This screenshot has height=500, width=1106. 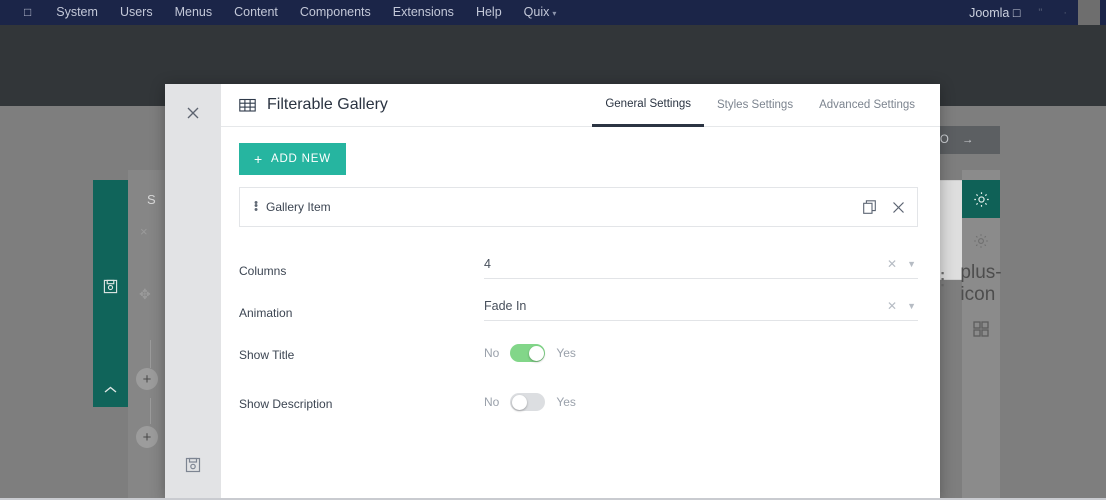 I want to click on edit-toolbar, so click(x=553, y=47).